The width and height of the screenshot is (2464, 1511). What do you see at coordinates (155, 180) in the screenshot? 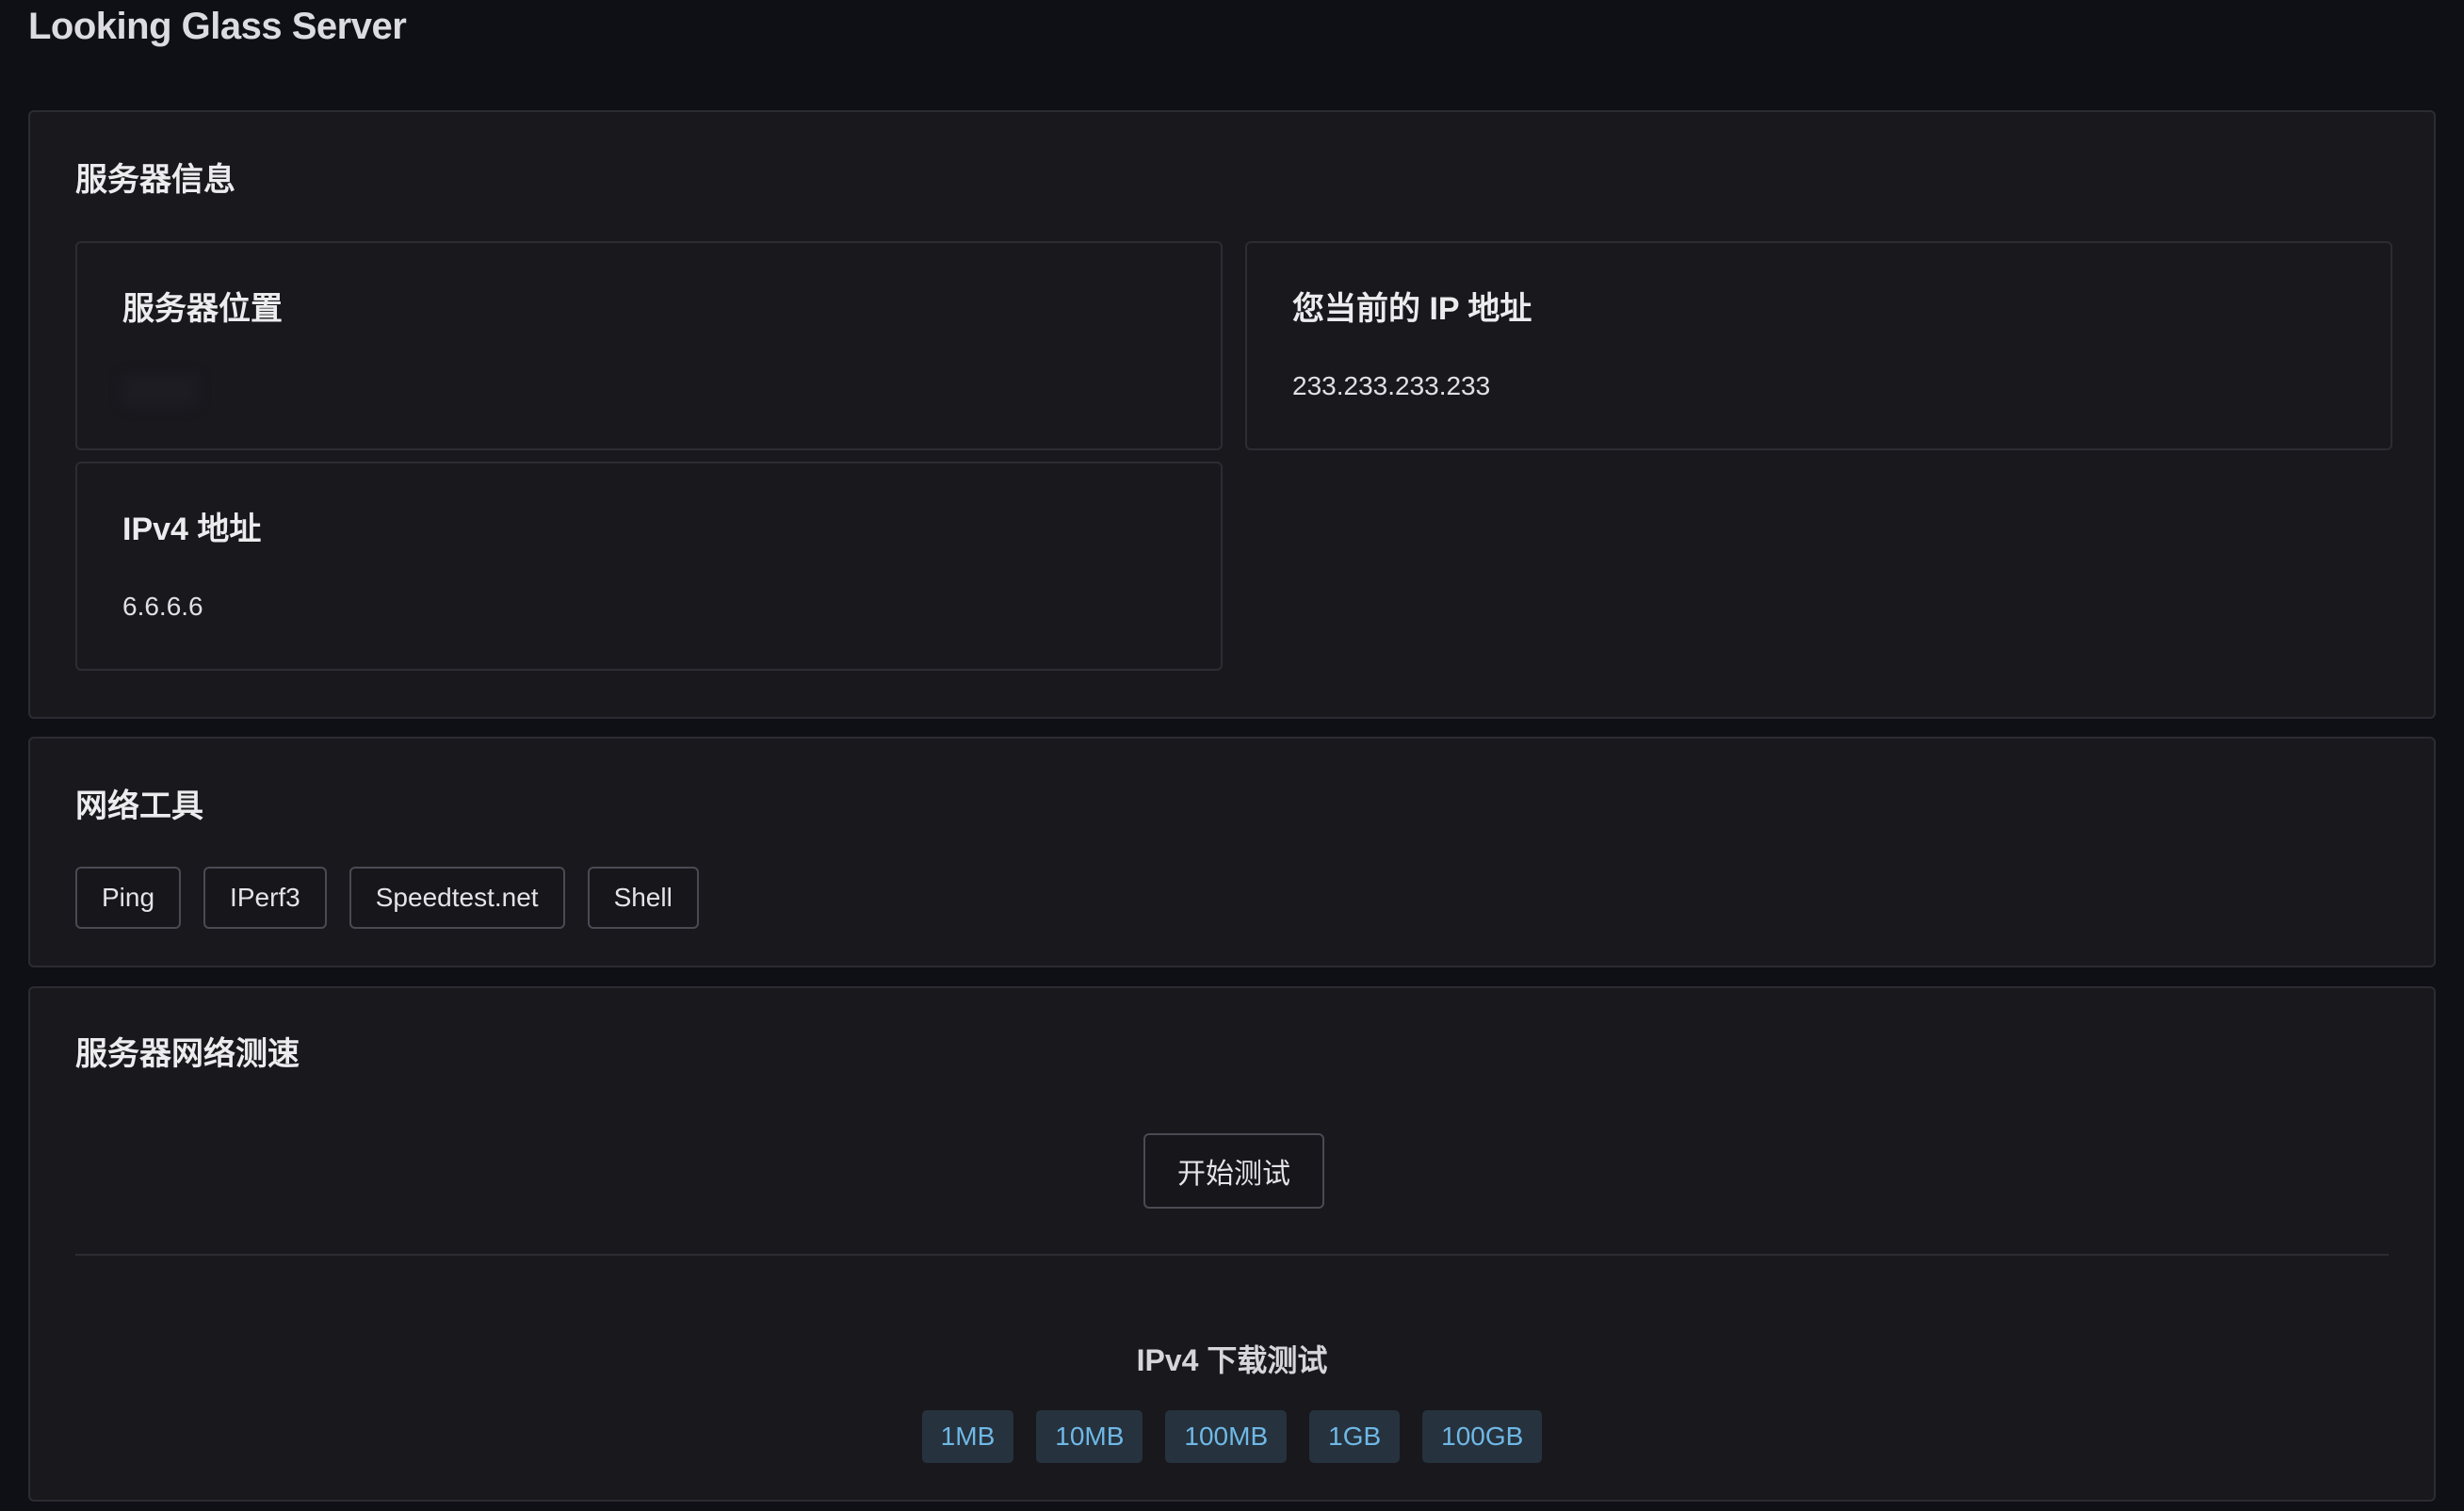
I see `server-info-title: 服务器信息` at bounding box center [155, 180].